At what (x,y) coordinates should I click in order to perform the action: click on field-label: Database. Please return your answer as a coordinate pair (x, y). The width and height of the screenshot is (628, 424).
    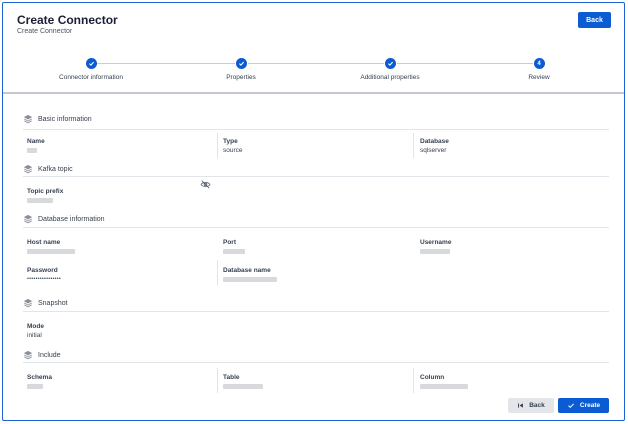
    Looking at the image, I should click on (434, 141).